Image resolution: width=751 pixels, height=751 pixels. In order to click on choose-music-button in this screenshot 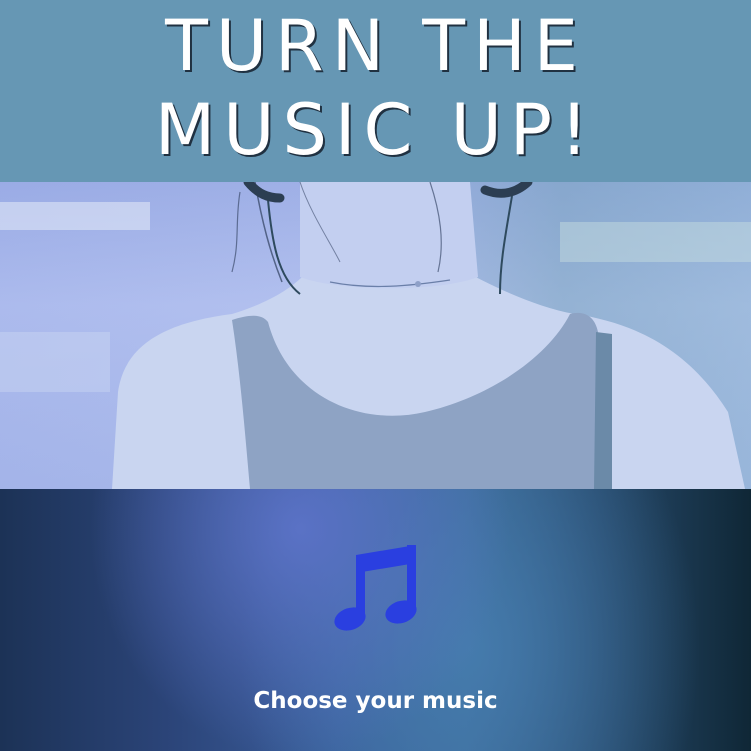, I will do `click(376, 589)`.